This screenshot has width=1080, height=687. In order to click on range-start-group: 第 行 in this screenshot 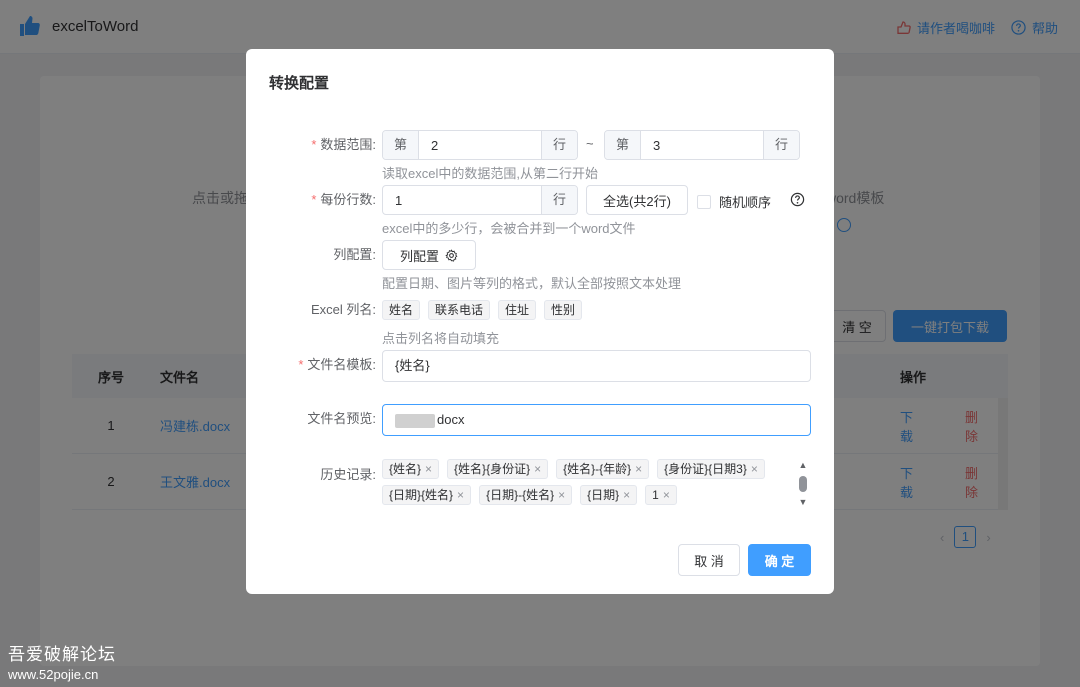, I will do `click(480, 145)`.